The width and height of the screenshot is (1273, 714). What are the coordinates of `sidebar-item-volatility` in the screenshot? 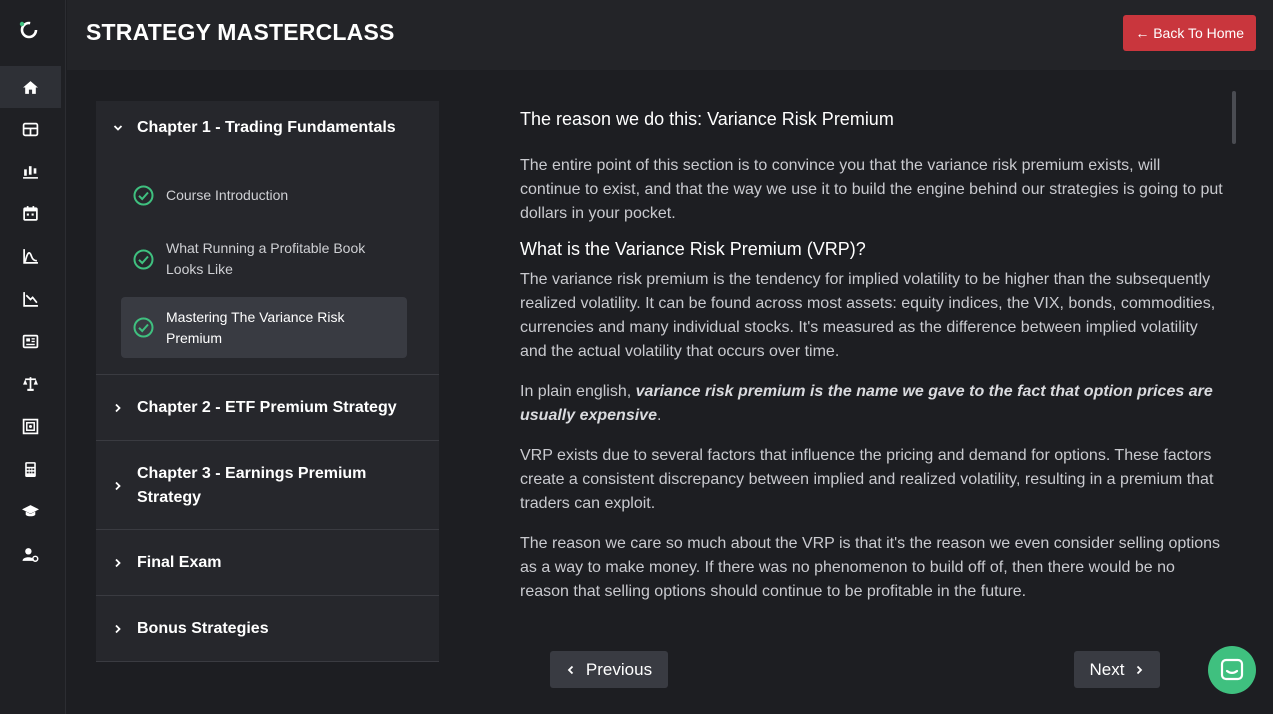 It's located at (30, 256).